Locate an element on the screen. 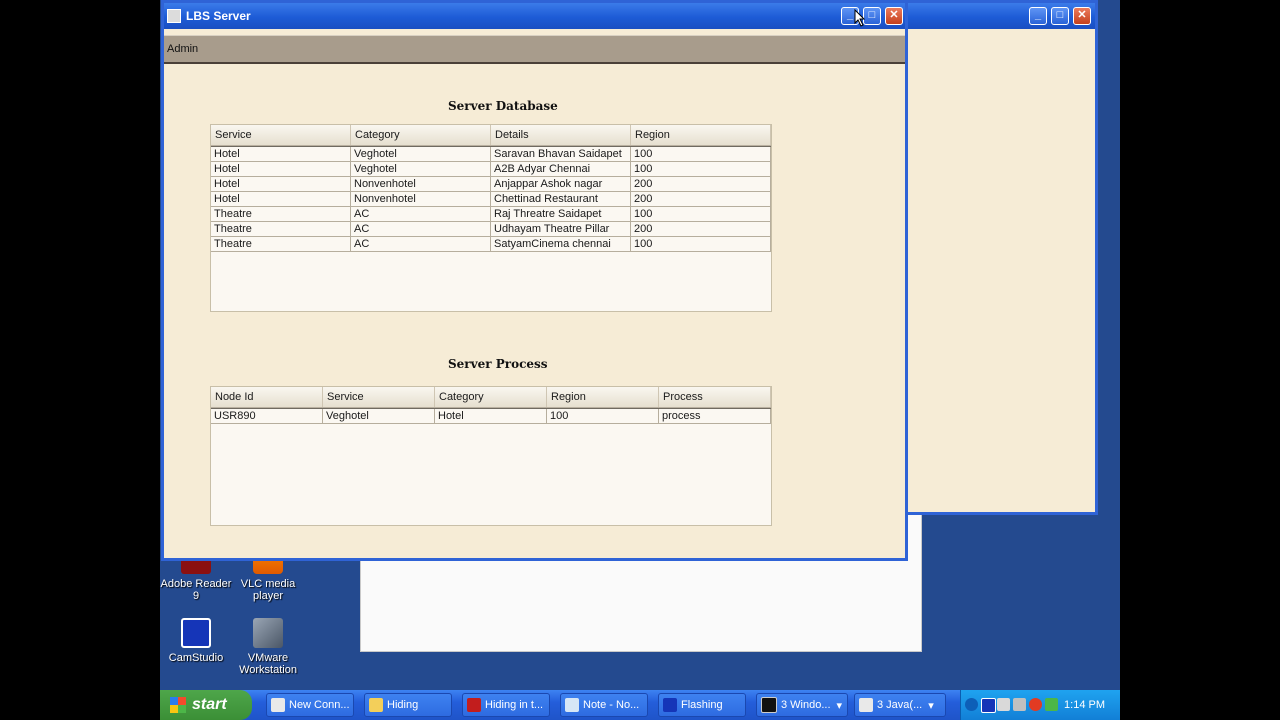 The width and height of the screenshot is (1280, 720). tray-app-icon is located at coordinates (988, 705).